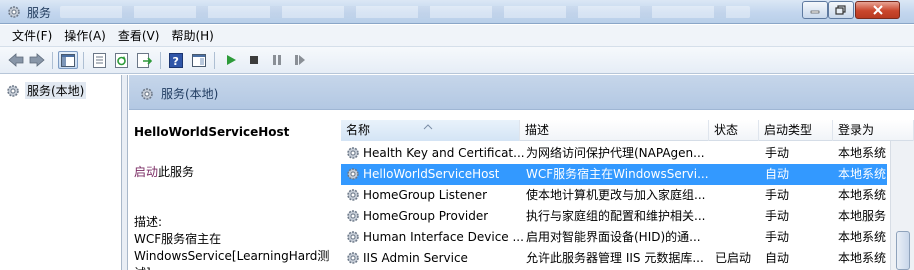 Image resolution: width=914 pixels, height=270 pixels. Describe the element at coordinates (862, 216) in the screenshot. I see `service-logon-cell: 本地服务` at that location.